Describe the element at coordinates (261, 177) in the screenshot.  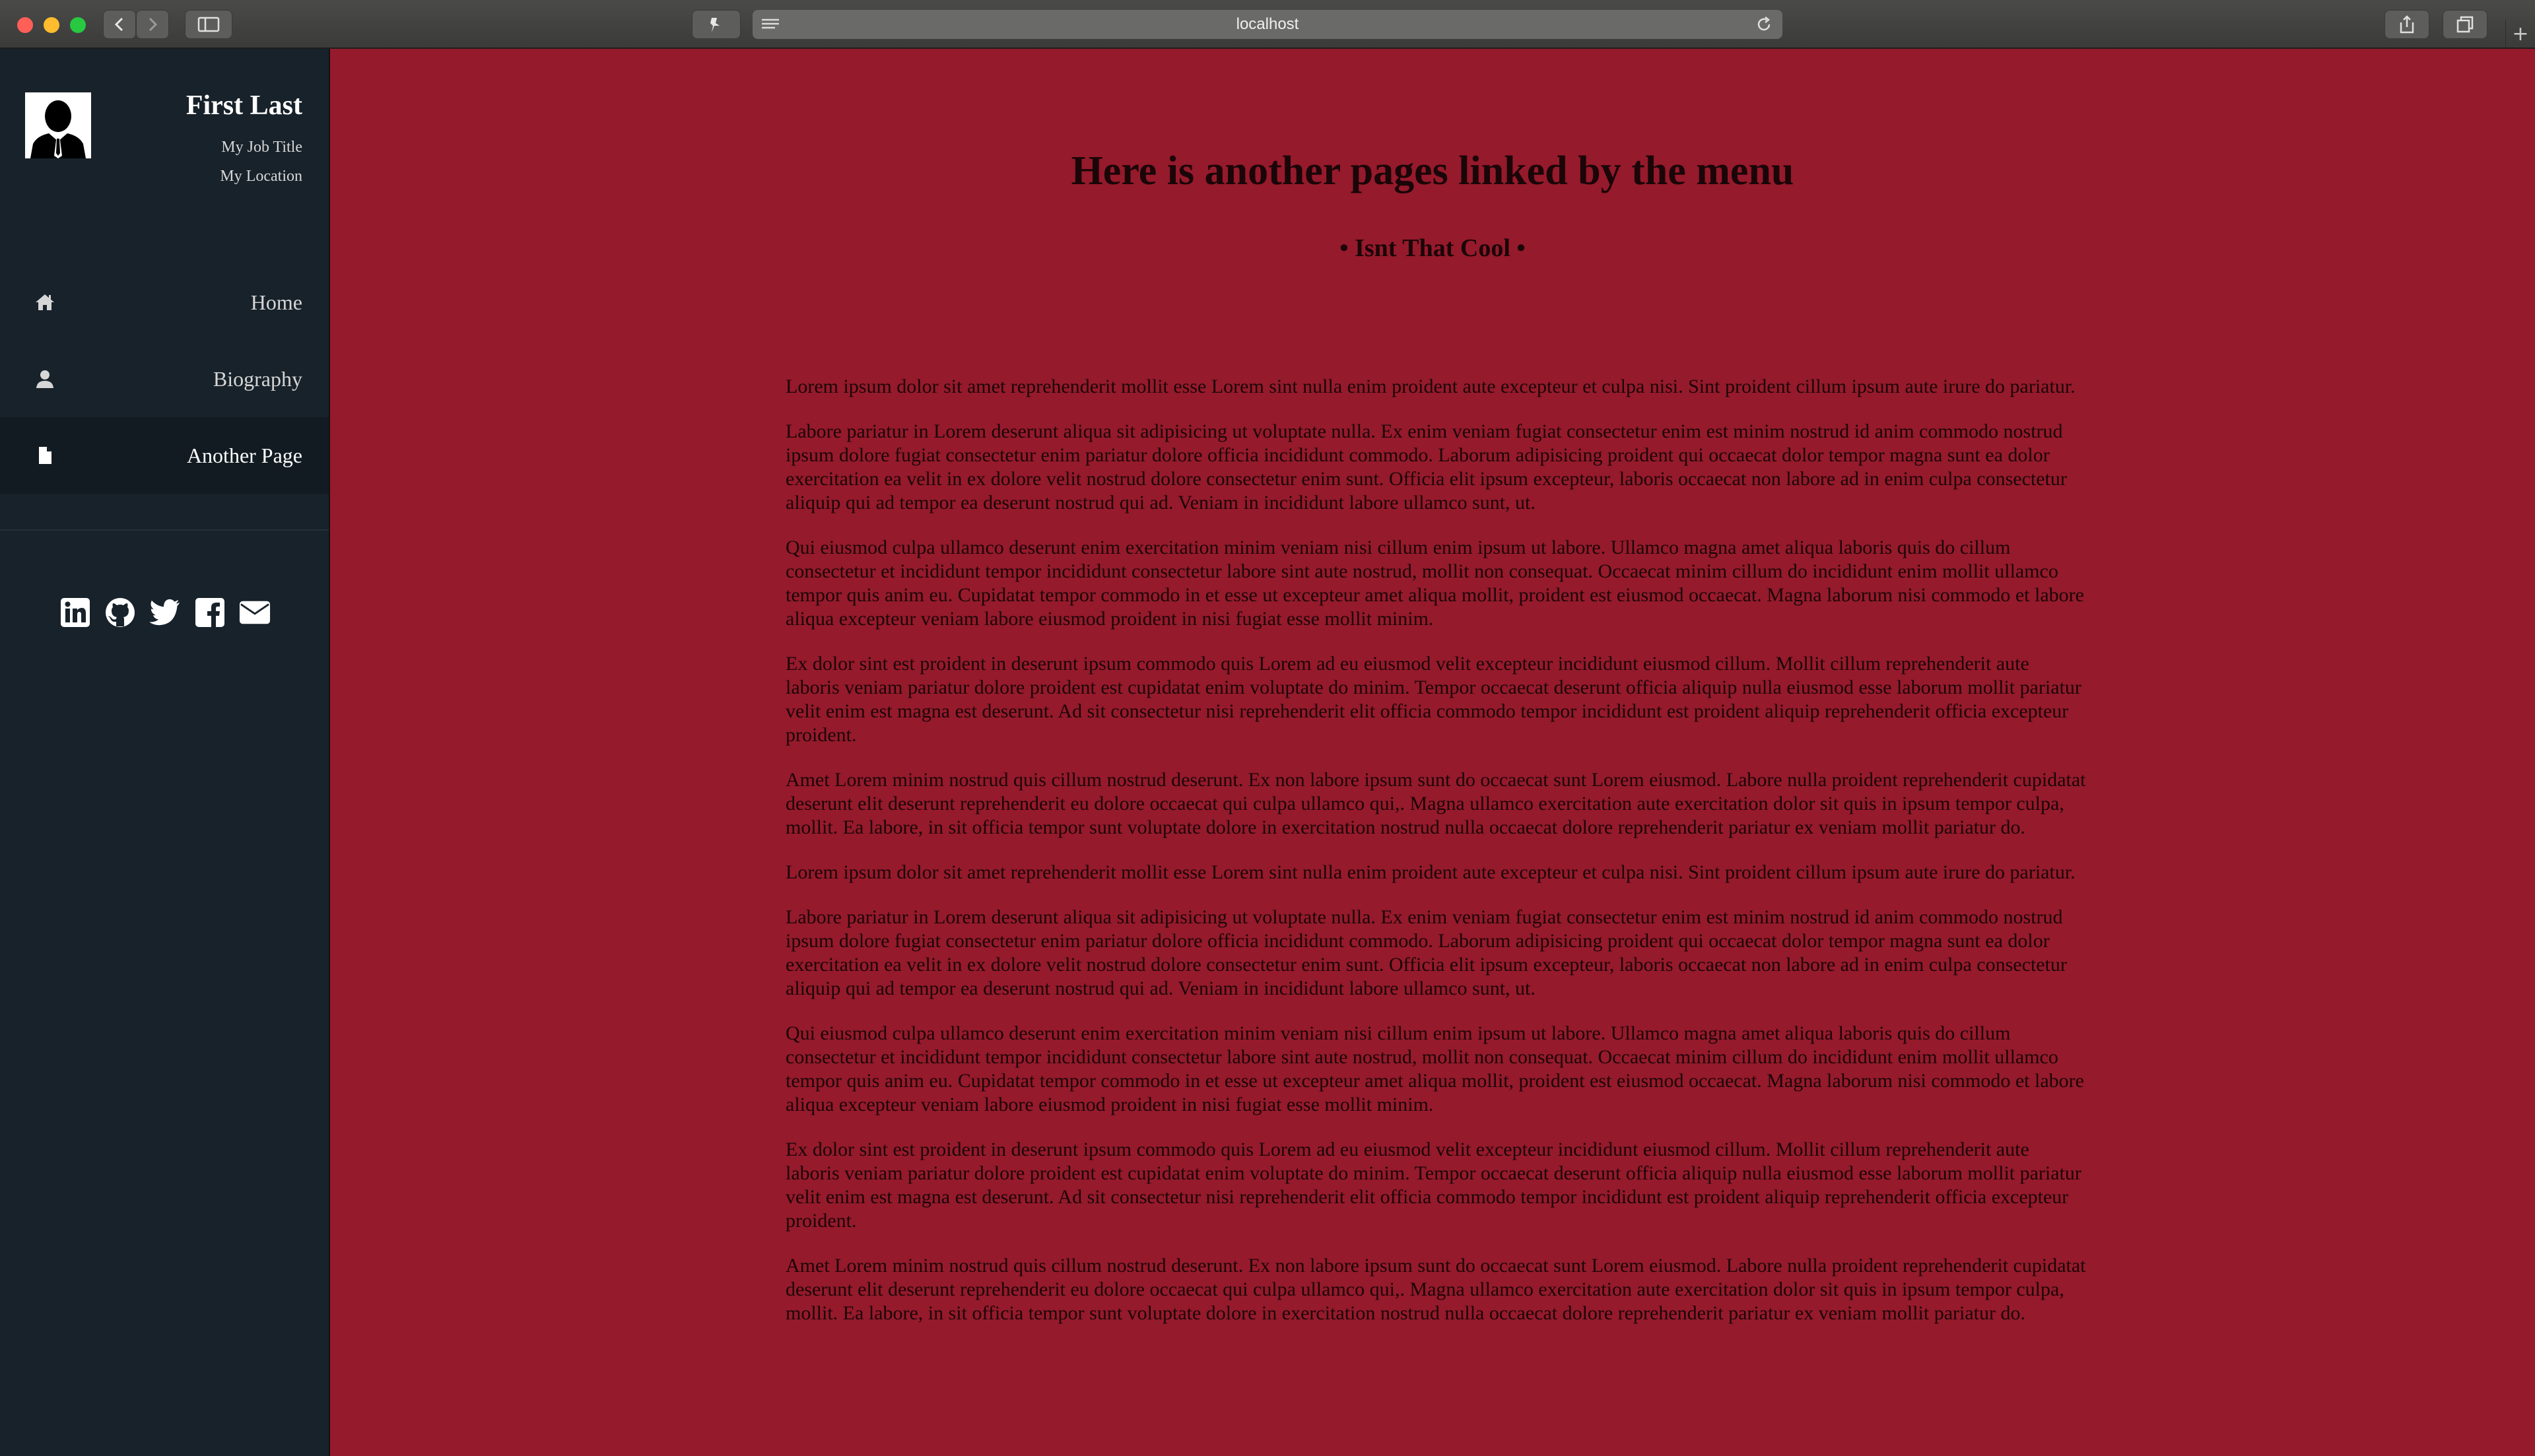
I see `profile-location: My Location` at that location.